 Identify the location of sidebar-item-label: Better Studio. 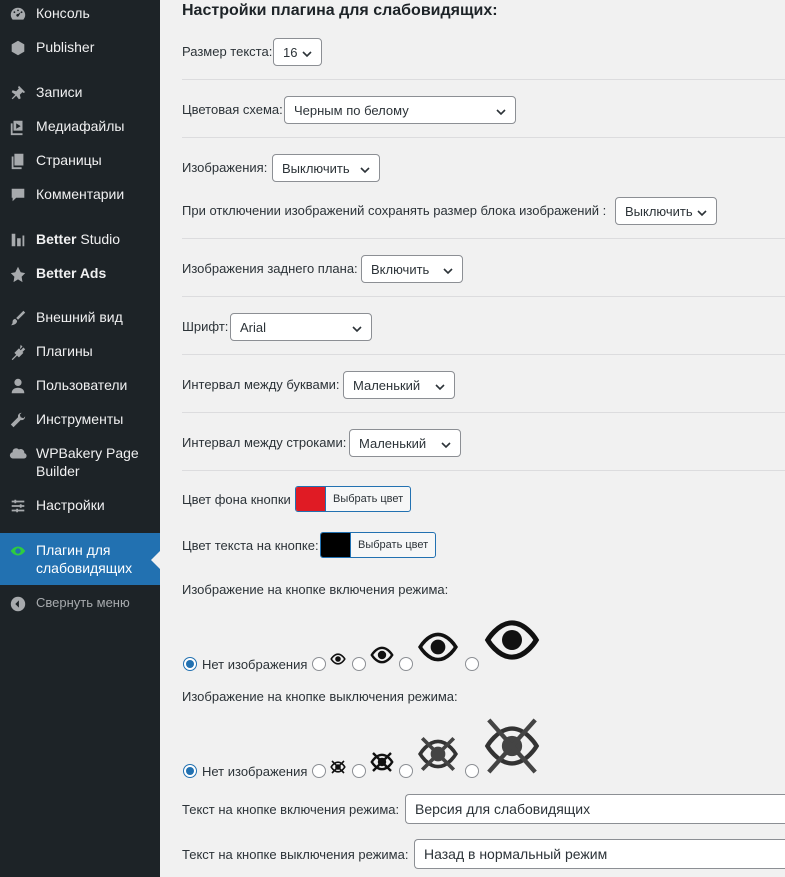
(78, 239).